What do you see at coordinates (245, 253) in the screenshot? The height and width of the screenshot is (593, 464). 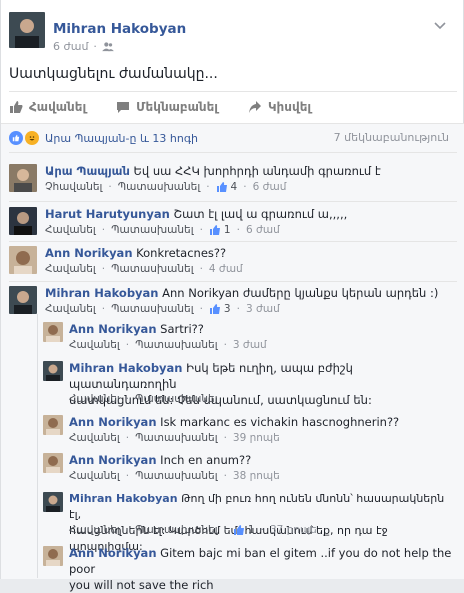 I see `comment-body: Ann Norikyan Konkretacnes??` at bounding box center [245, 253].